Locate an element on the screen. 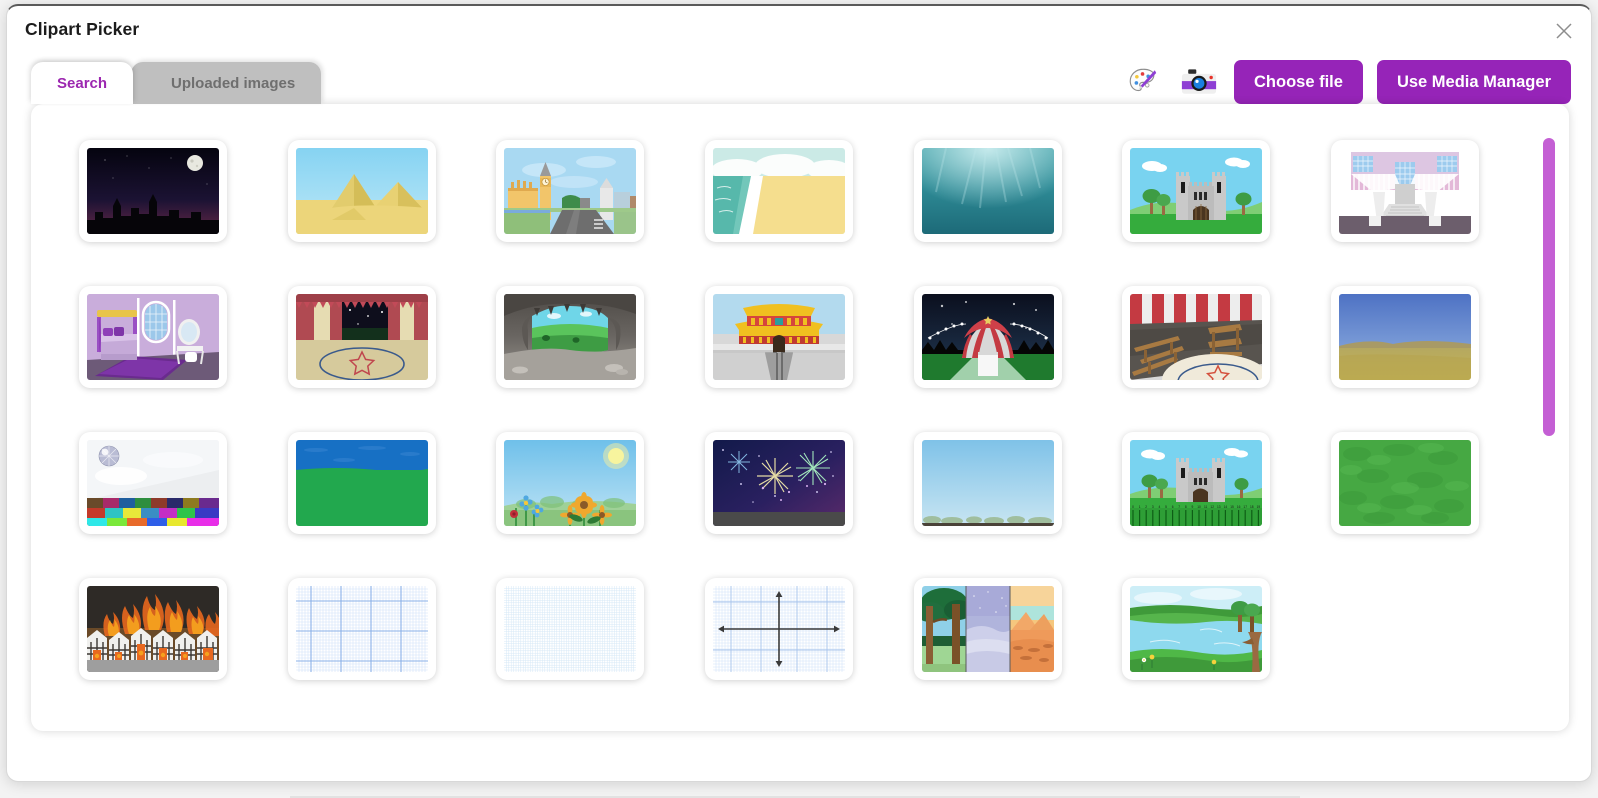  clipart-item-cave-interior is located at coordinates (570, 337).